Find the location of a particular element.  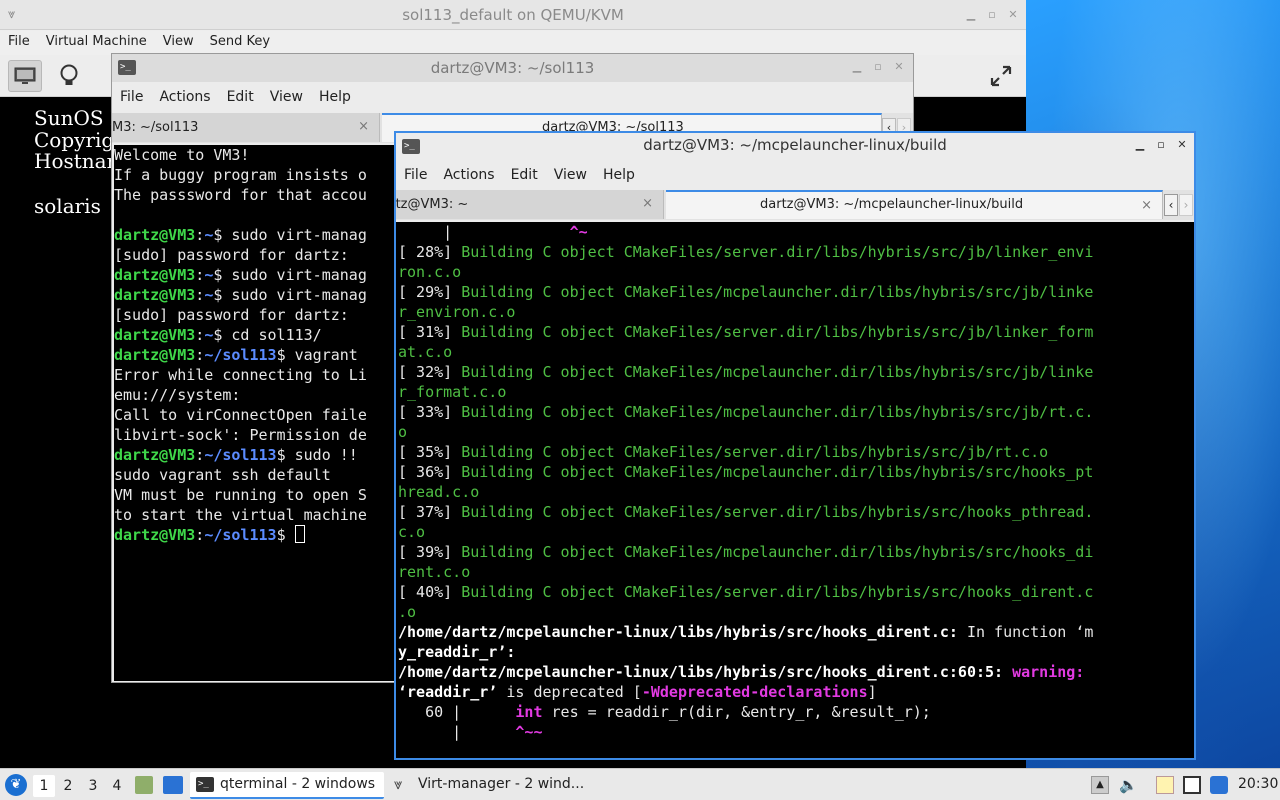

tab-label: dartz@VM3: ~ is located at coordinates (432, 204).